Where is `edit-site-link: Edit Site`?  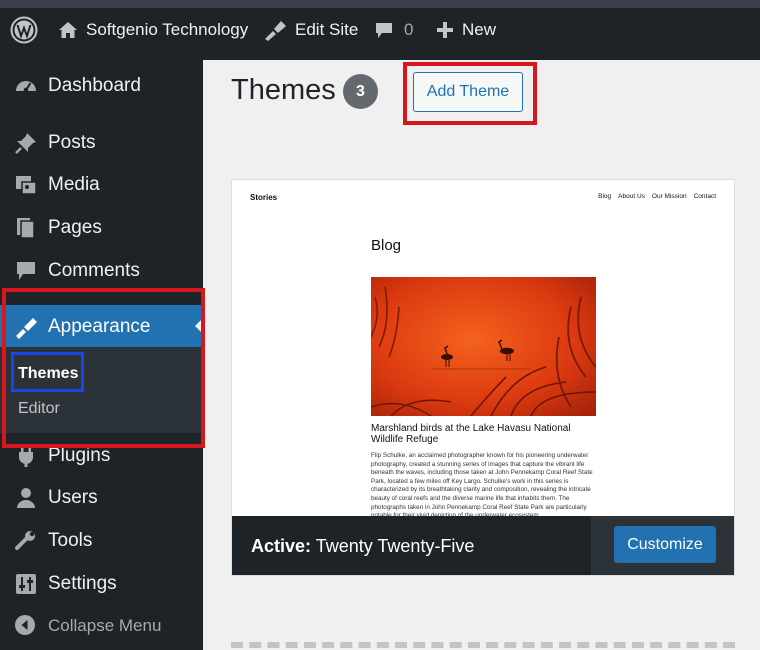 edit-site-link: Edit Site is located at coordinates (310, 30).